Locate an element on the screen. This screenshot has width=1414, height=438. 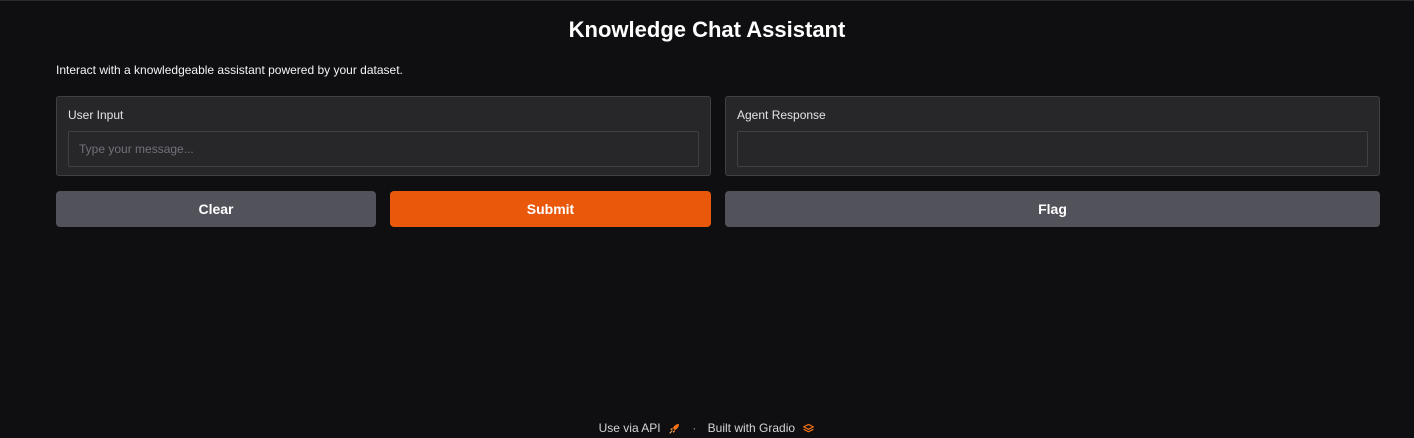
clear-button: Clear is located at coordinates (216, 209).